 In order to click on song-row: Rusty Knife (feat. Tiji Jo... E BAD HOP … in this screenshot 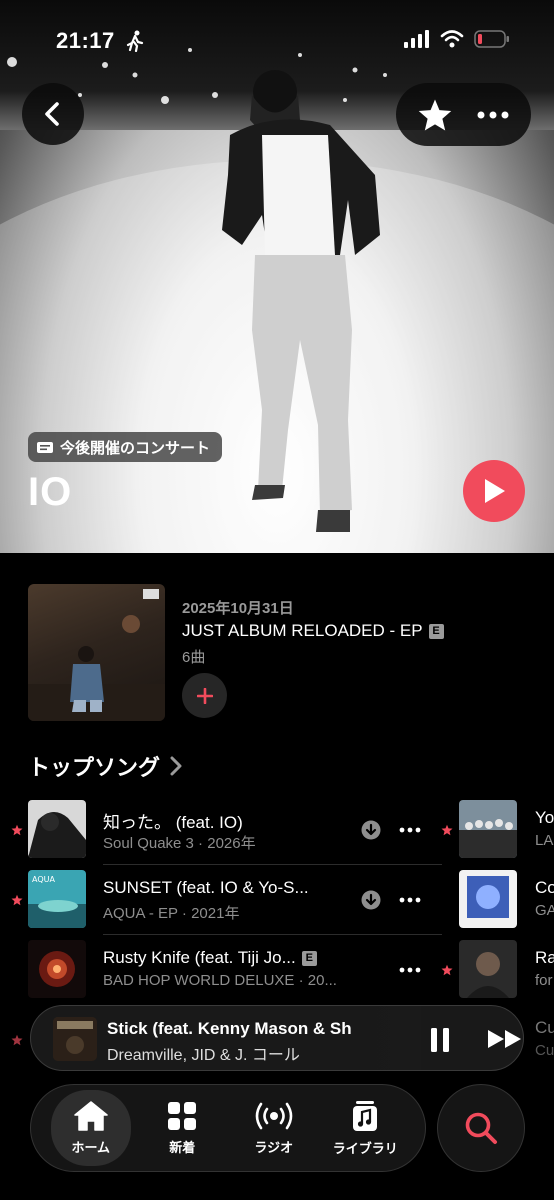, I will do `click(277, 971)`.